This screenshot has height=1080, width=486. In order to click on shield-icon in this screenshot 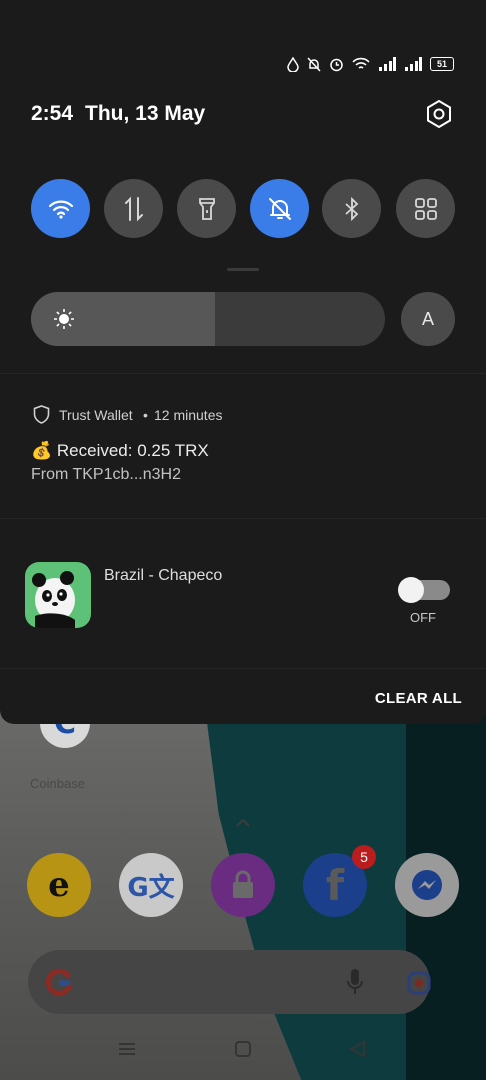, I will do `click(41, 414)`.